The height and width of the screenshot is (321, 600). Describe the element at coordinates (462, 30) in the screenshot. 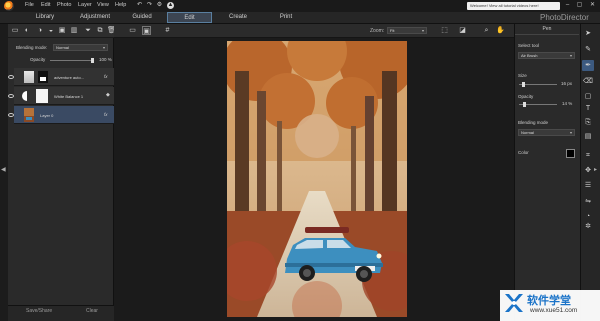

I see `compare-icon: ◪` at that location.